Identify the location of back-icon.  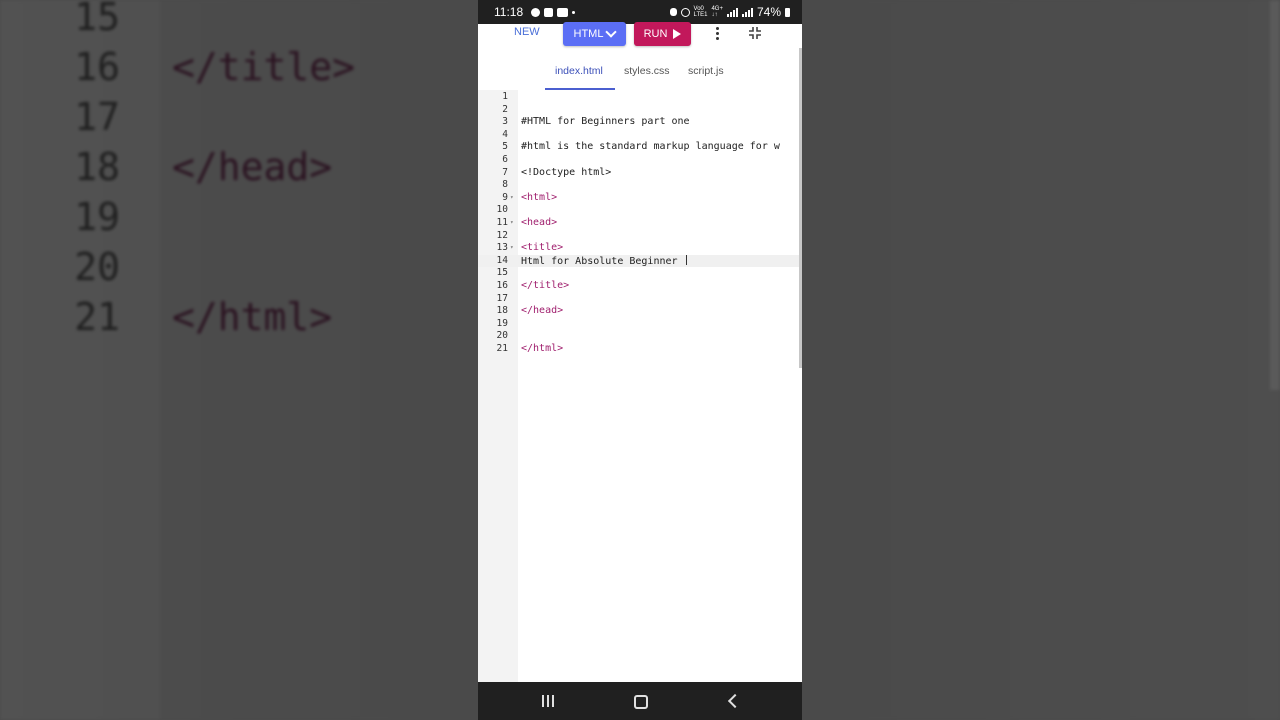
(735, 701).